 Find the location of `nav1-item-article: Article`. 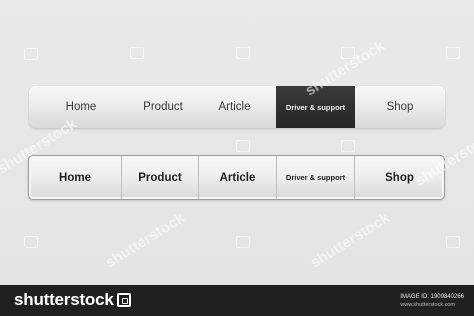

nav1-item-article: Article is located at coordinates (234, 107).